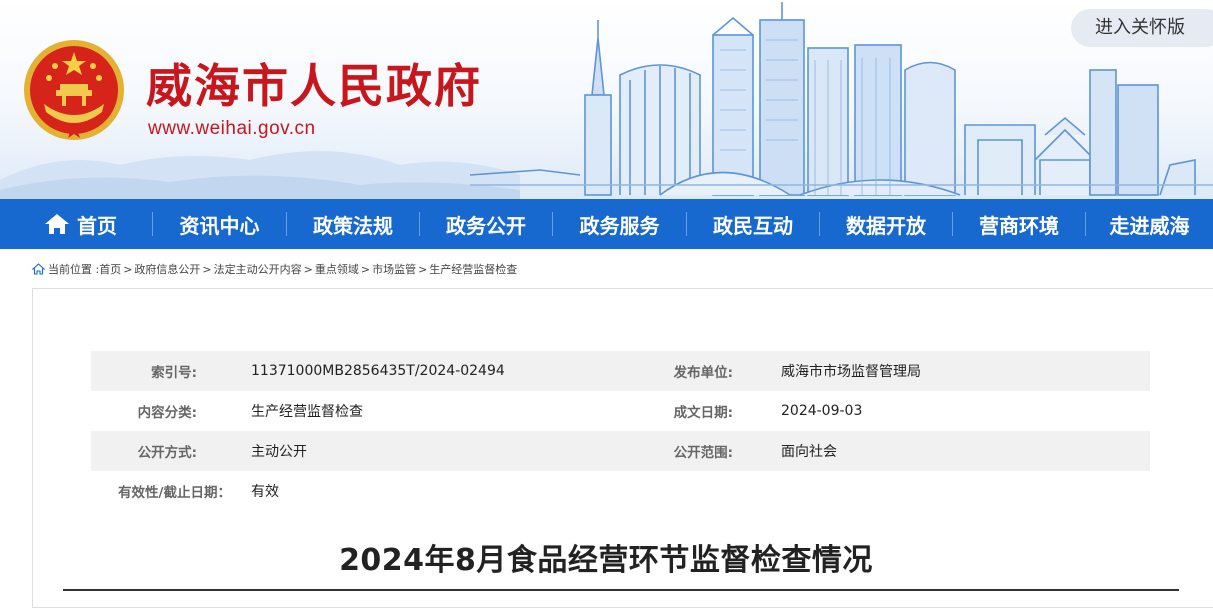 Image resolution: width=1213 pixels, height=608 pixels. I want to click on nav-item-about: 走进威海, so click(1149, 224).